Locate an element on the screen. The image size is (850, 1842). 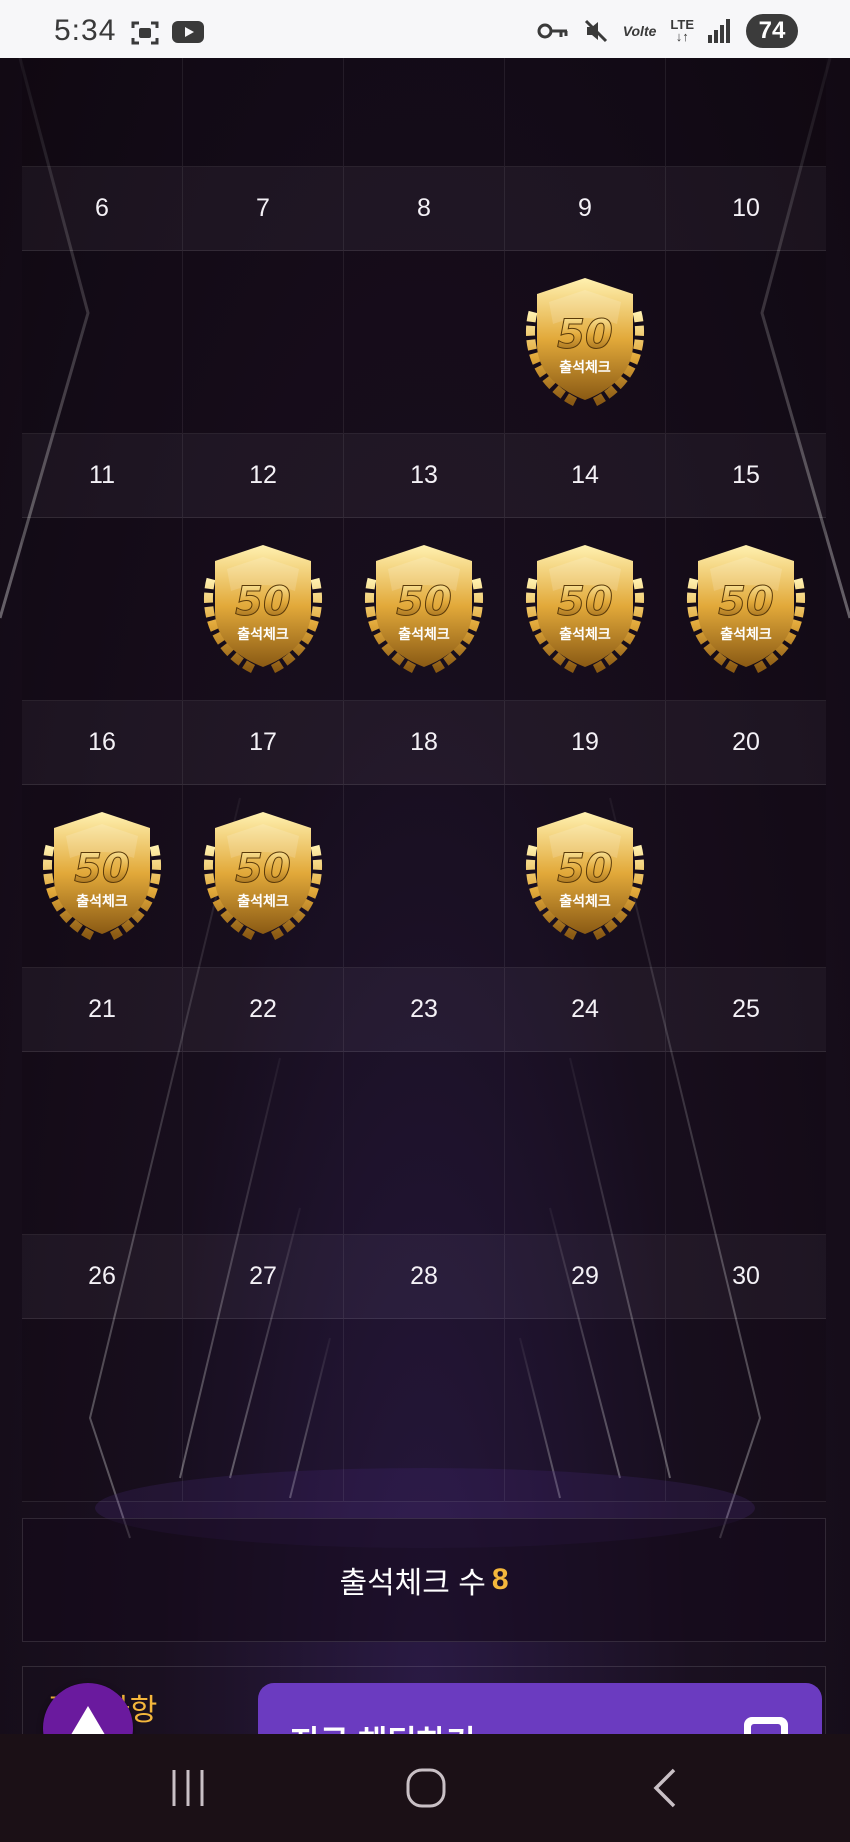
attendance-count-label: 출석체크 수 is located at coordinates (412, 1583).